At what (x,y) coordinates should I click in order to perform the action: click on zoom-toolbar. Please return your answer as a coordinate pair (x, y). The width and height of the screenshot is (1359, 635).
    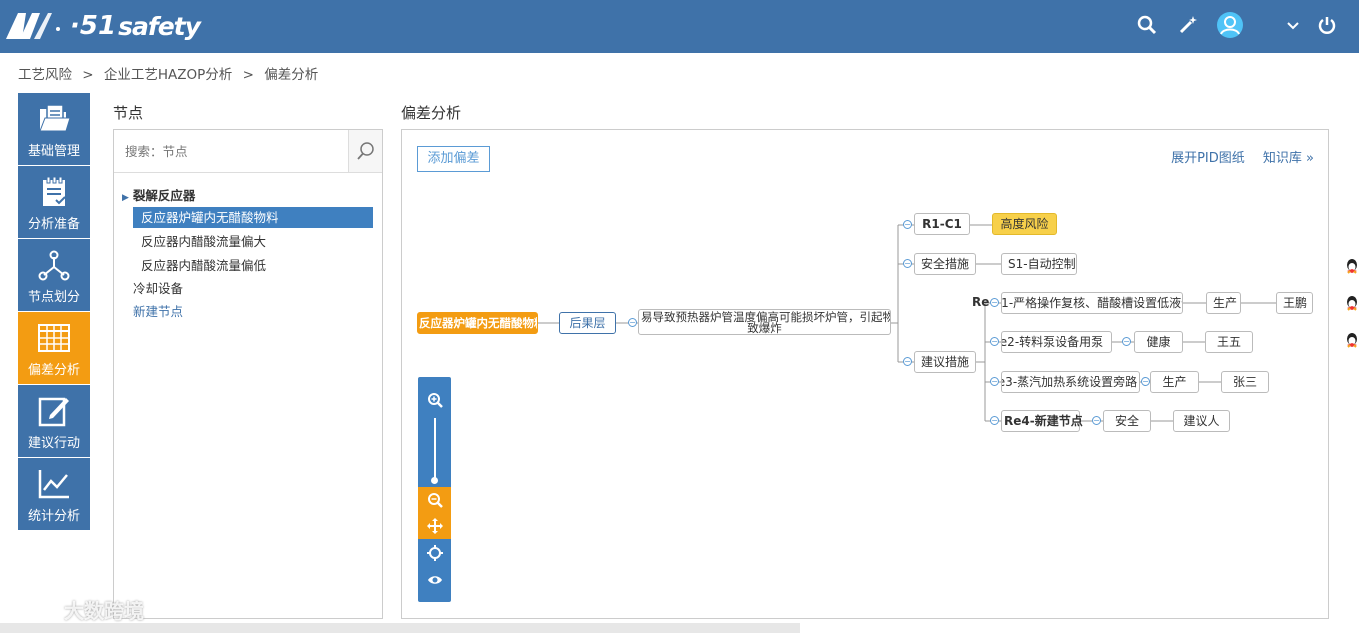
    Looking at the image, I should click on (434, 489).